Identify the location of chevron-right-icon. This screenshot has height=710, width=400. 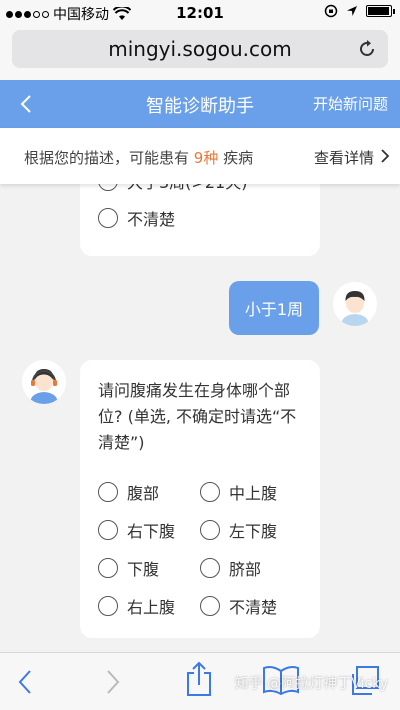
(385, 156).